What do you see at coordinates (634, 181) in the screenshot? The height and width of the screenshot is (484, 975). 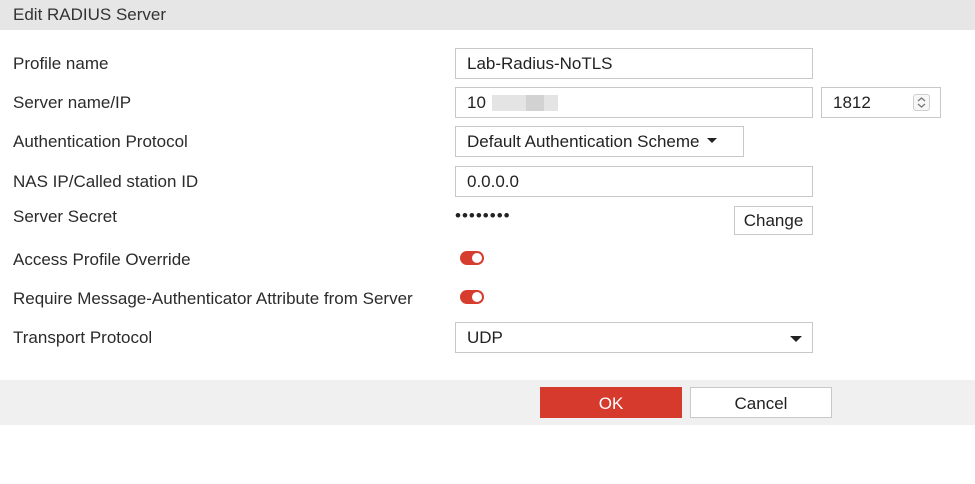 I see `nas-ip-input: 0.0.0.0` at bounding box center [634, 181].